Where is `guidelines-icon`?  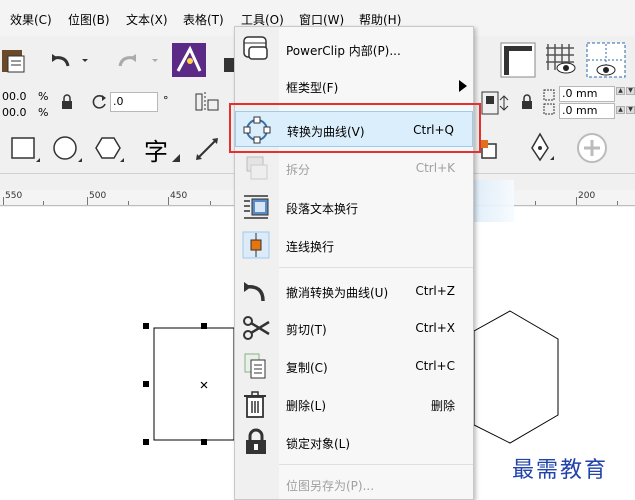
guidelines-icon is located at coordinates (606, 60).